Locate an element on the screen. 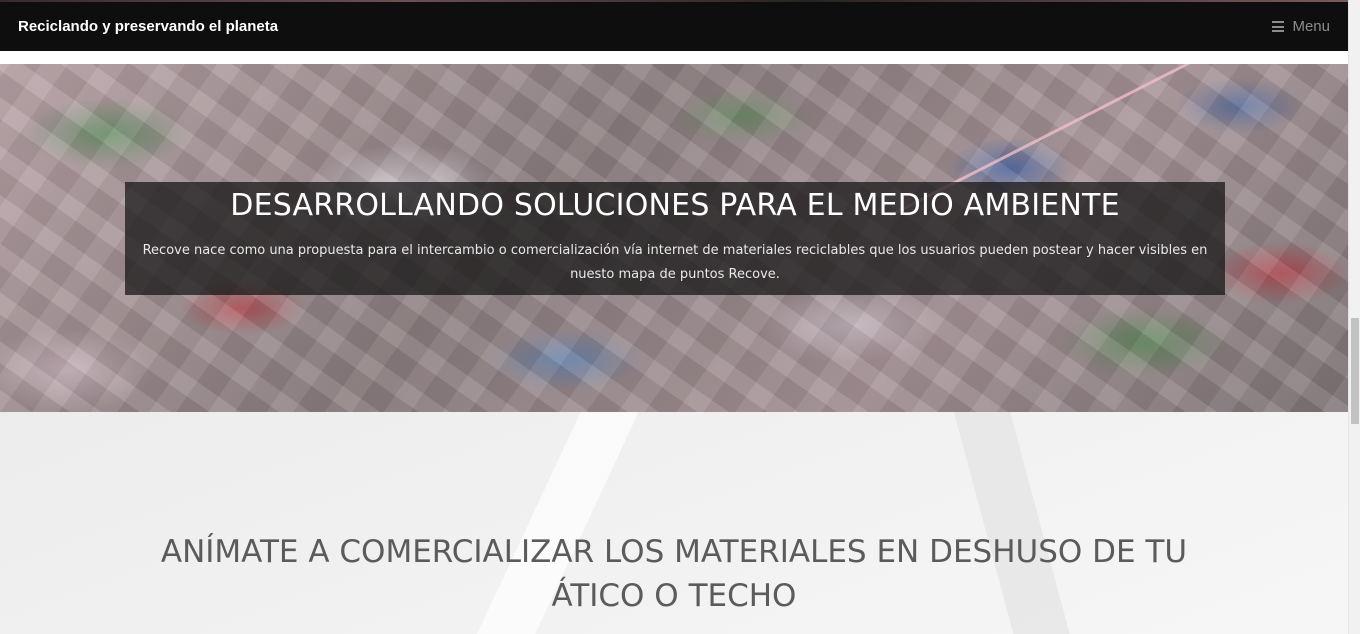  menu-label: Menu is located at coordinates (1311, 26).